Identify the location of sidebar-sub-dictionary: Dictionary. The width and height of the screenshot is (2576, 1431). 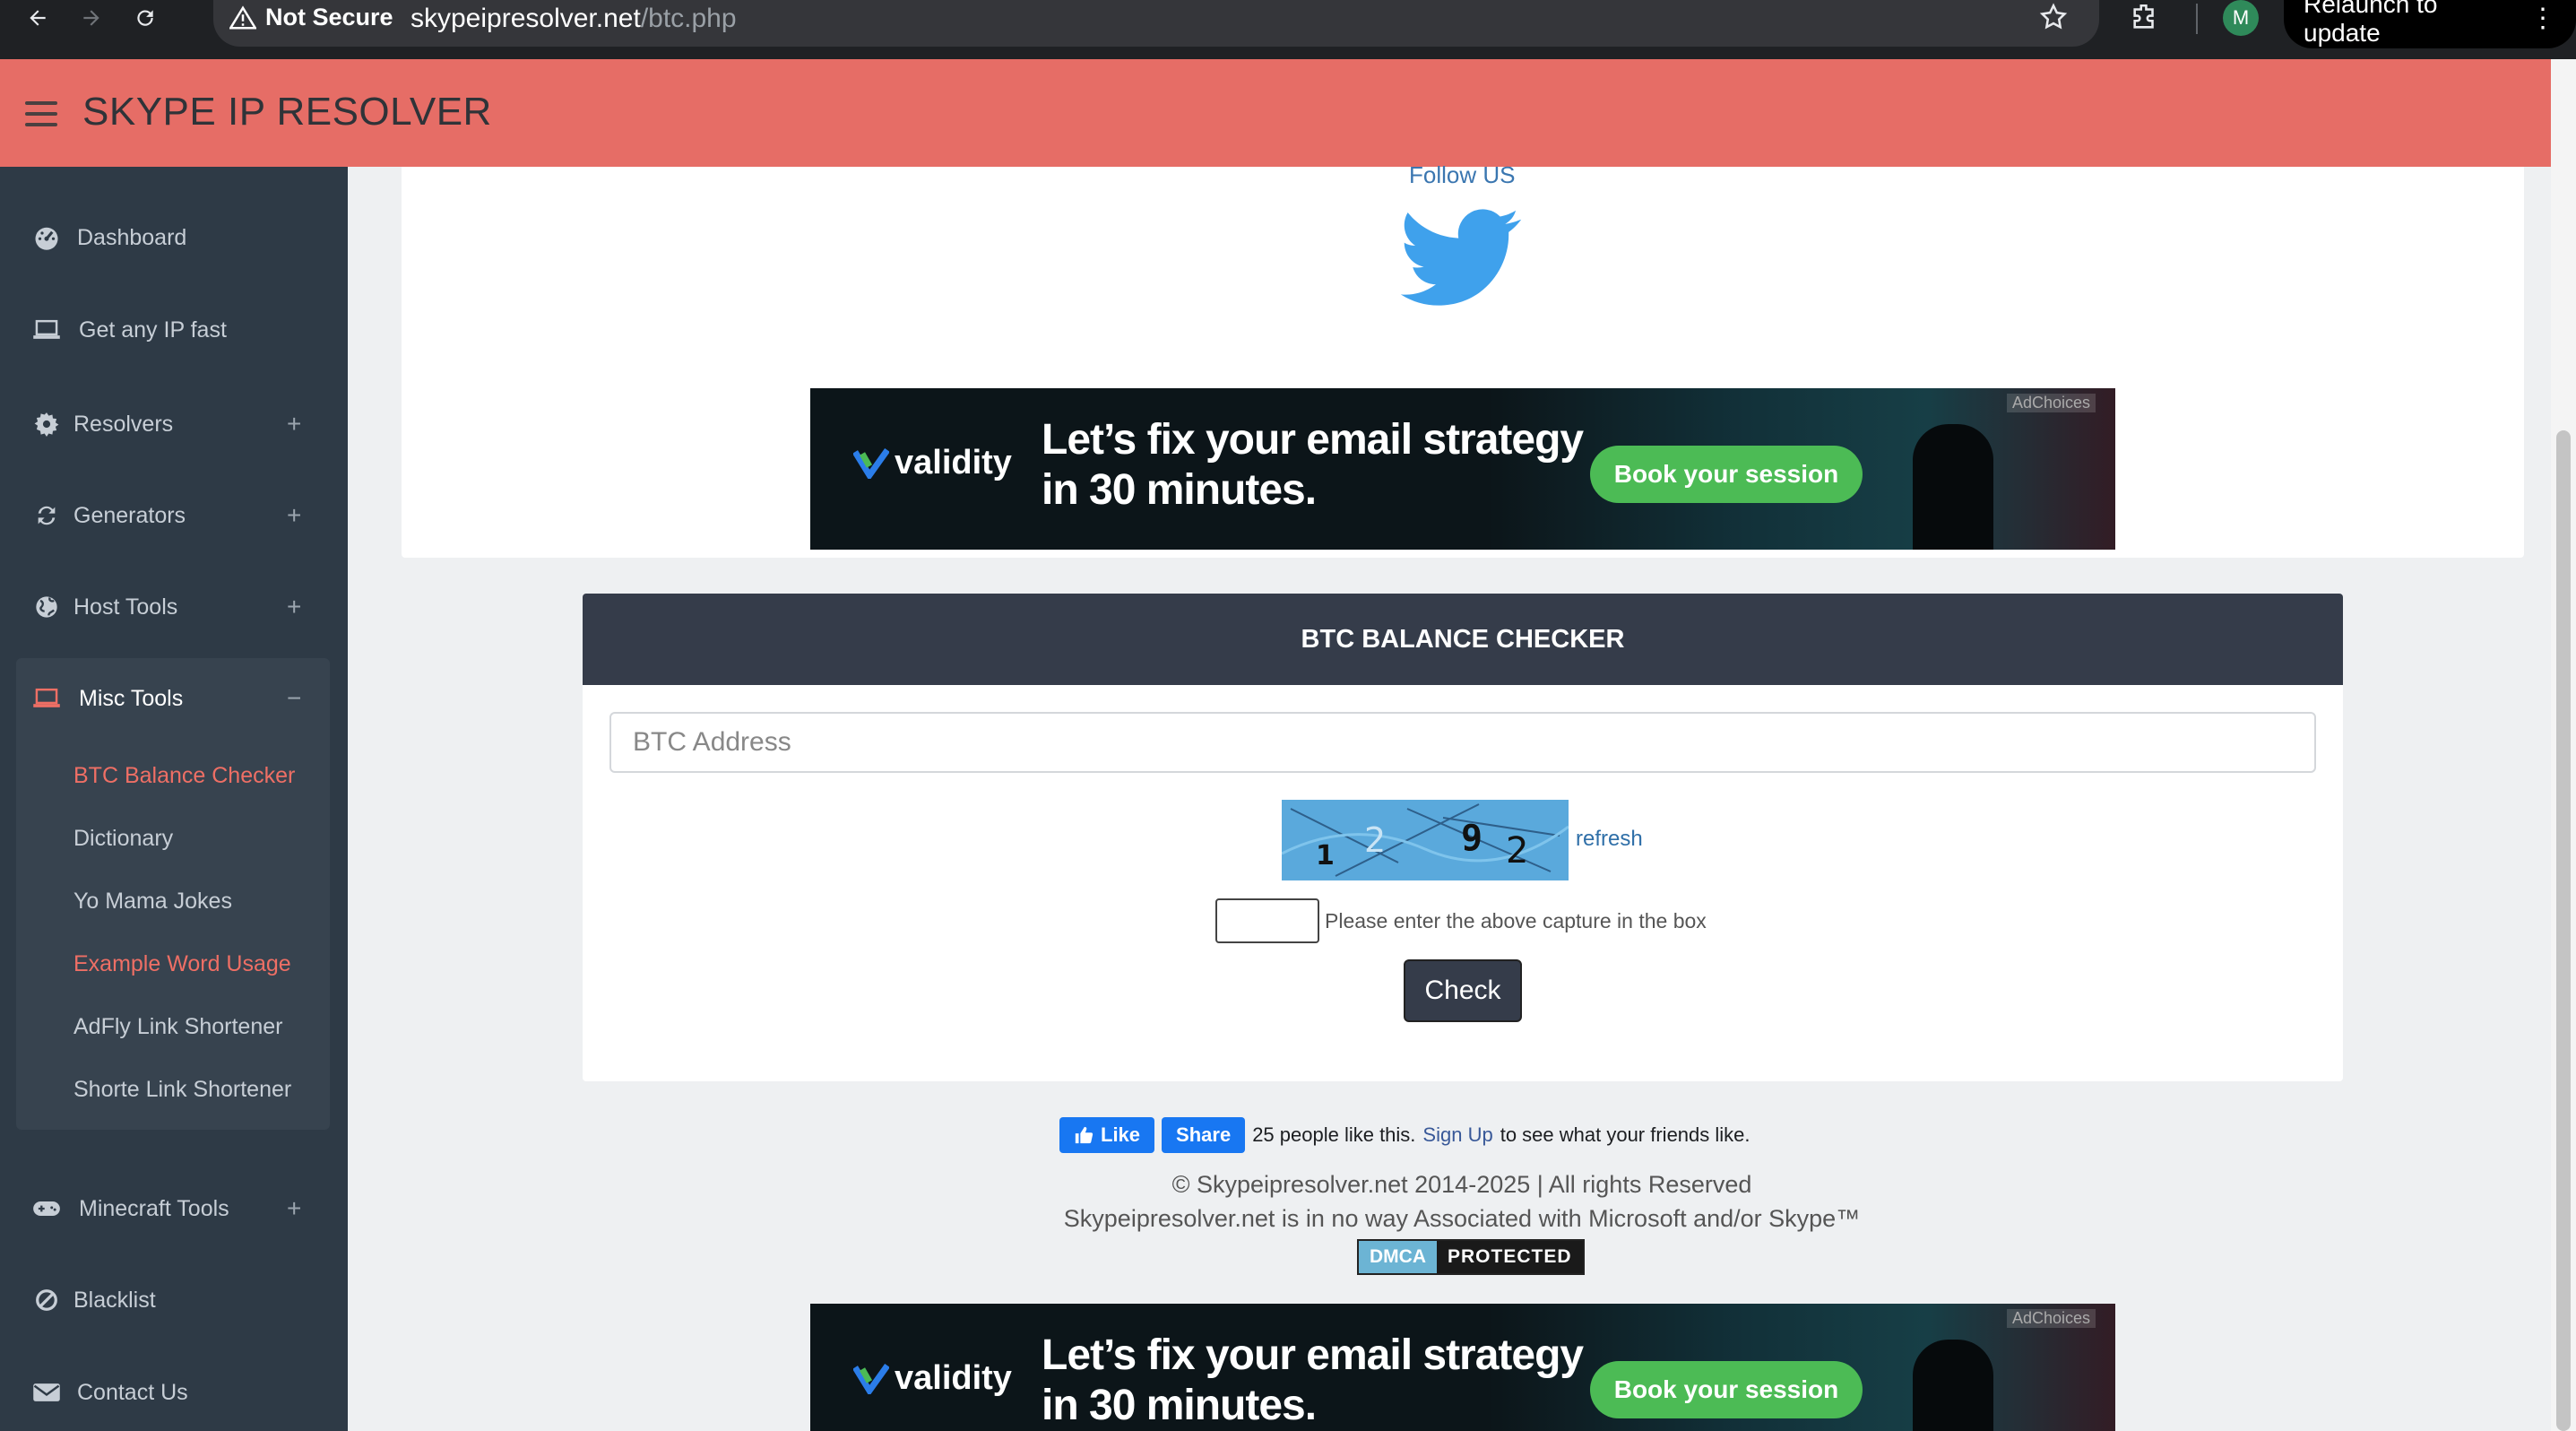
(123, 839).